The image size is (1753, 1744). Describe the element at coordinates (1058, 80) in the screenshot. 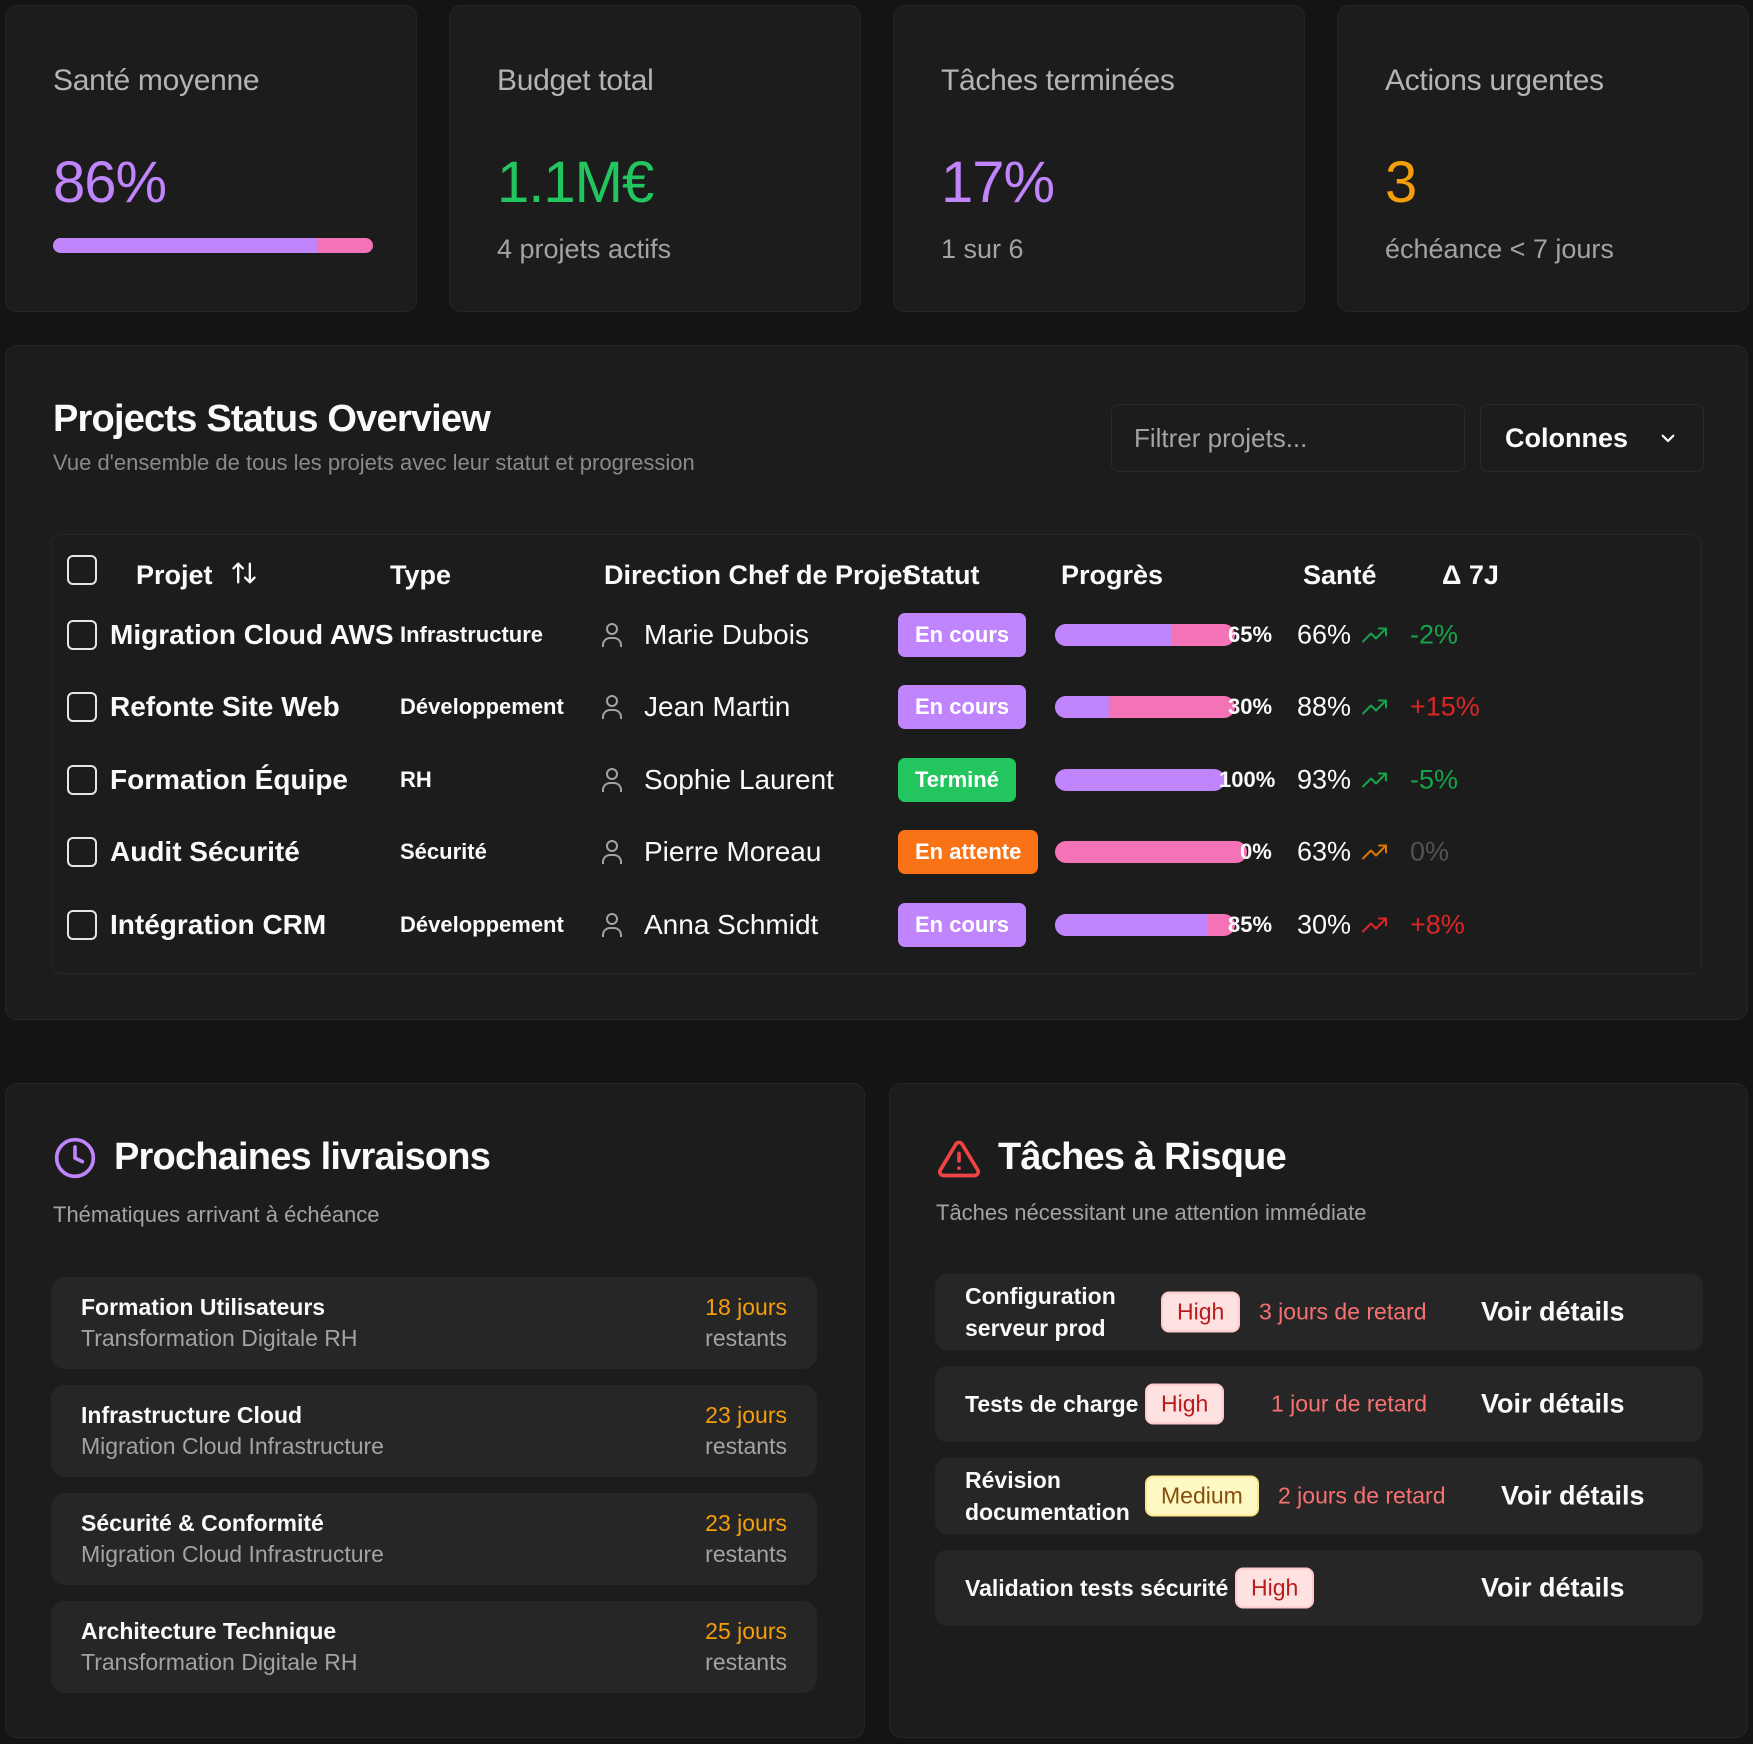

I see `kpi-label: Tâches terminées` at that location.